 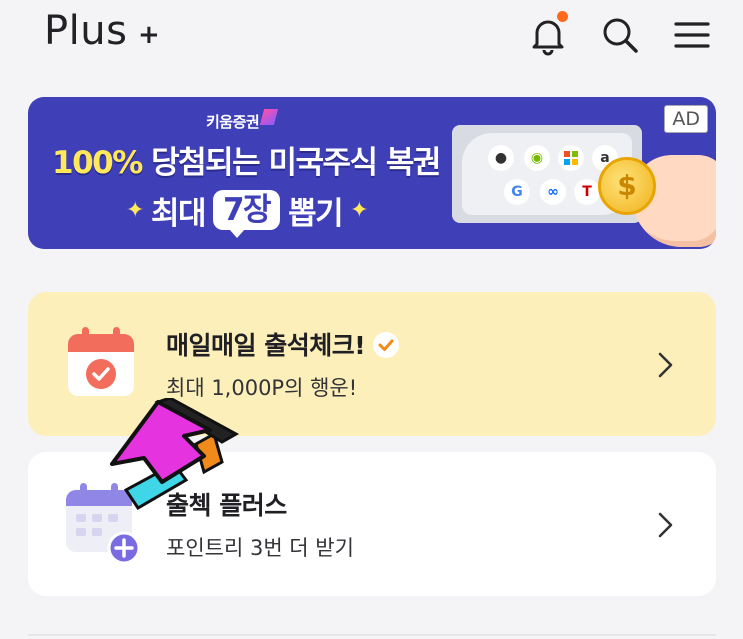 I want to click on meta-logo-icon: ∞, so click(x=553, y=192).